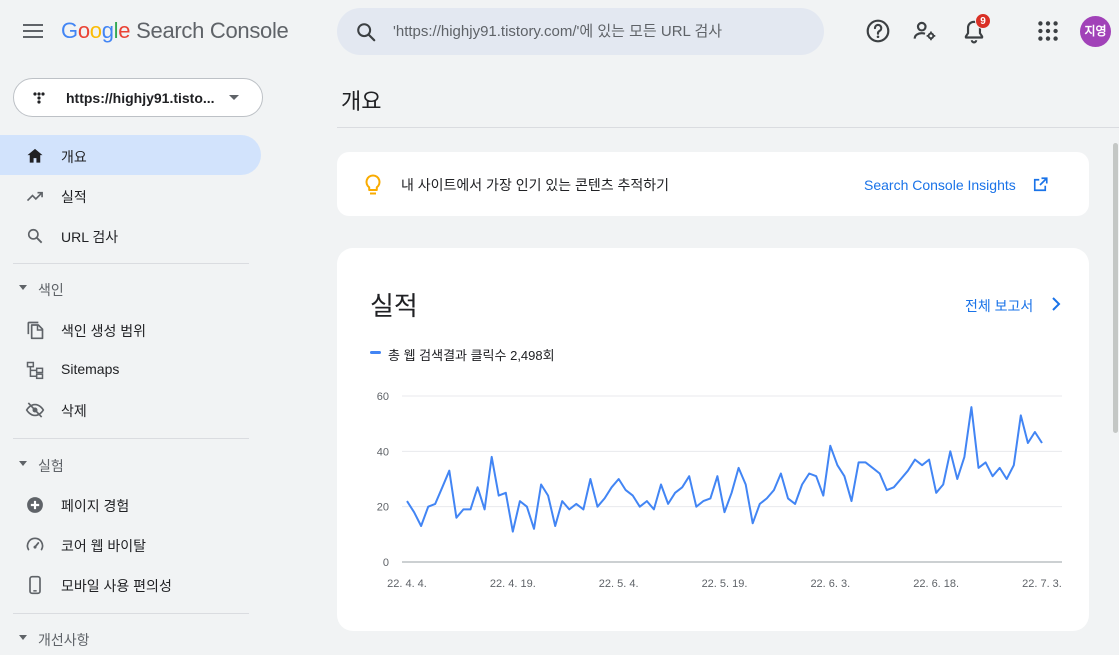  Describe the element at coordinates (35, 505) in the screenshot. I see `page-experience-icon` at that location.